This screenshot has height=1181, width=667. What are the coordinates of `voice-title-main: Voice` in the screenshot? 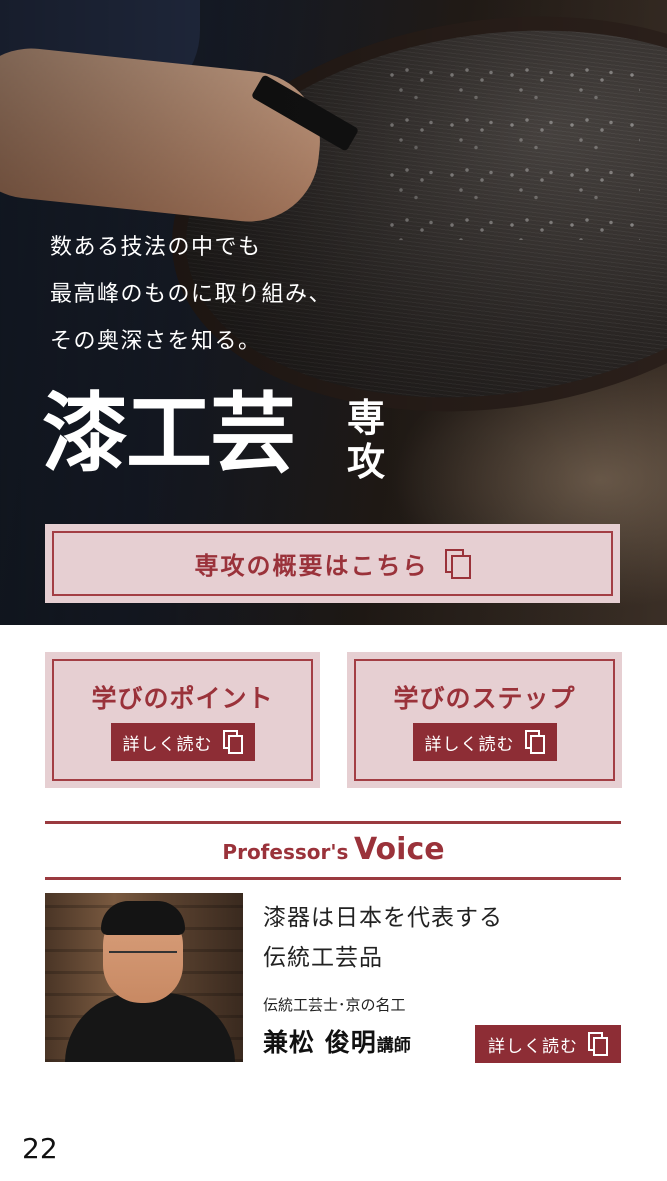 It's located at (399, 849).